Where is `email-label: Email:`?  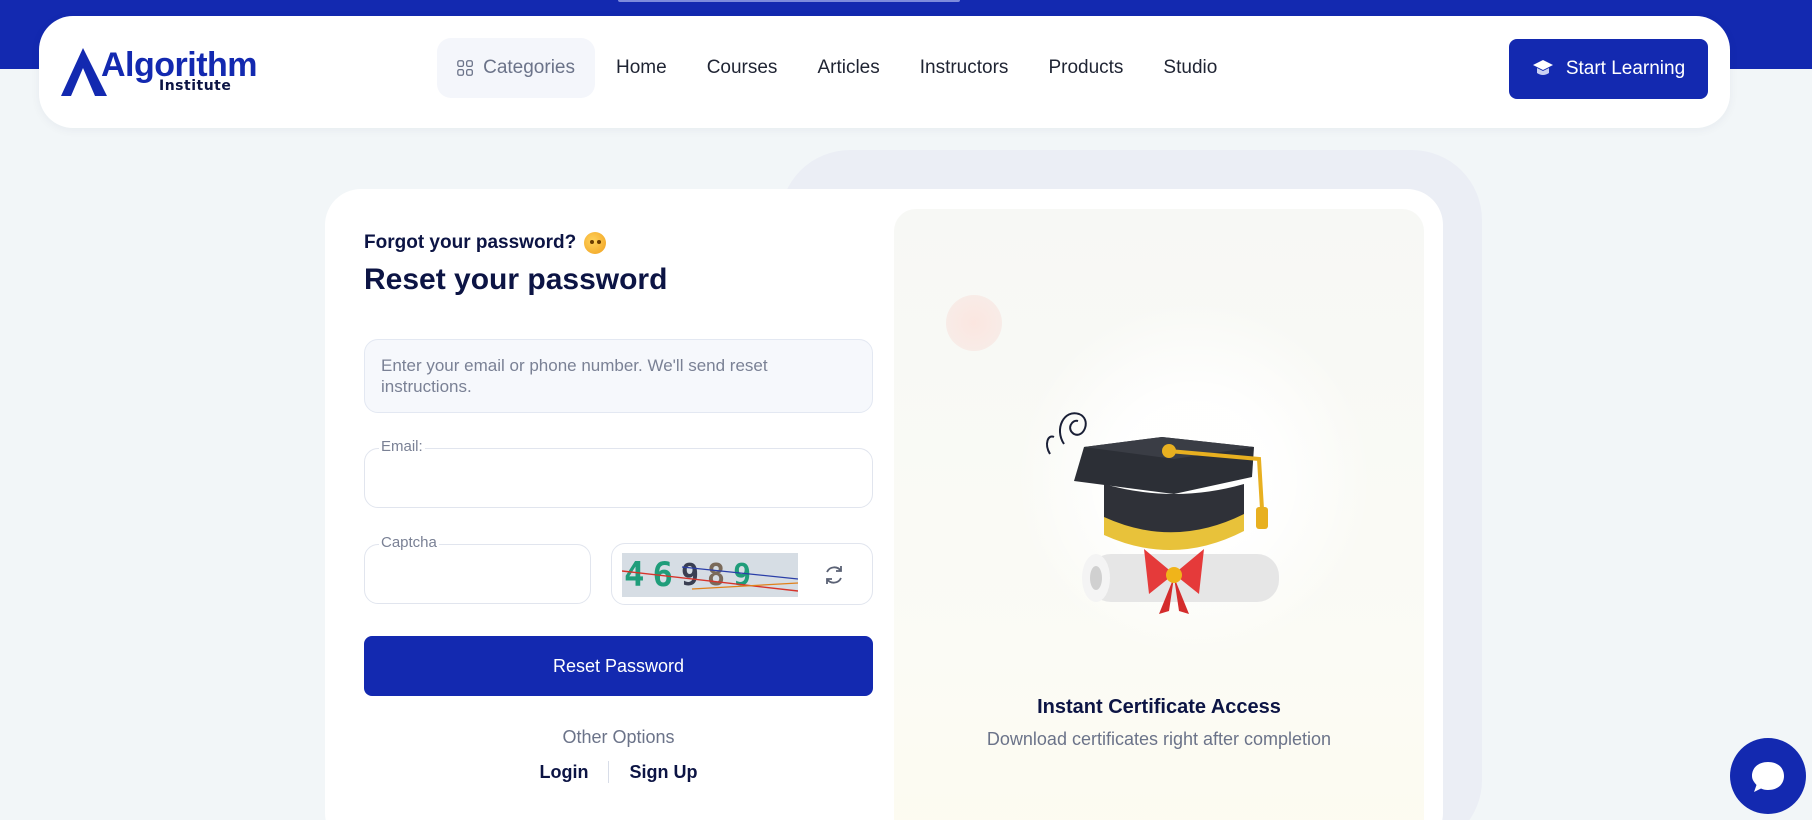
email-label: Email: is located at coordinates (402, 446).